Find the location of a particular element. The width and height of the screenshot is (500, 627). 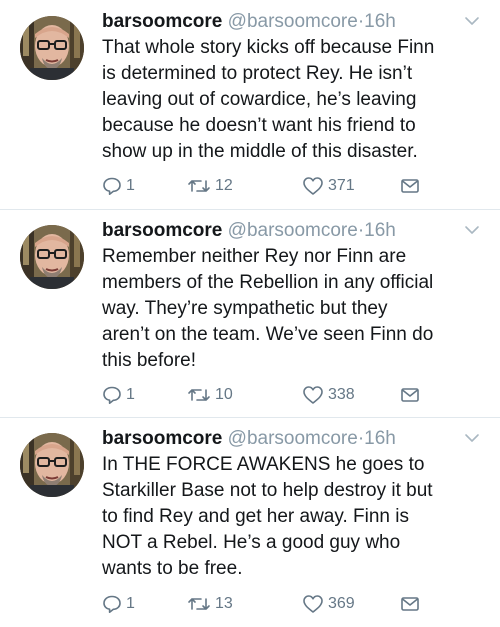

tweet-actions: 1 13 369 is located at coordinates (292, 604).